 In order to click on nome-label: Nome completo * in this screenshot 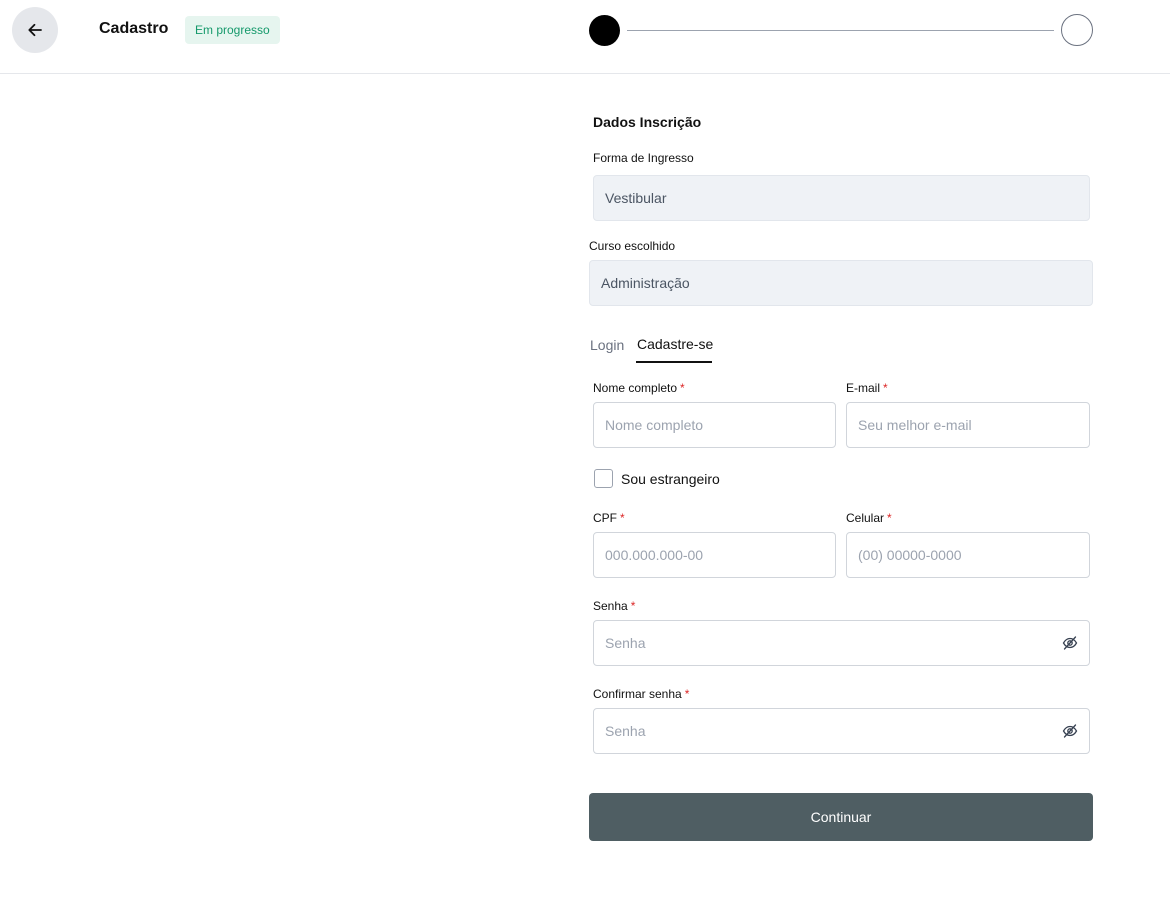, I will do `click(639, 388)`.